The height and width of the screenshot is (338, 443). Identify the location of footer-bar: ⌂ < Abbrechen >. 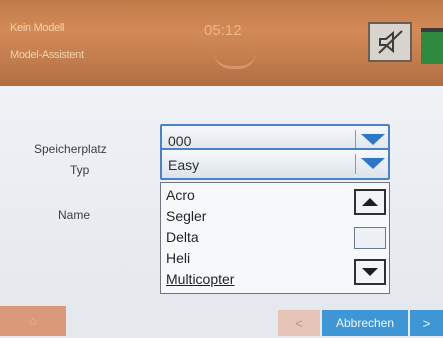
(221, 318).